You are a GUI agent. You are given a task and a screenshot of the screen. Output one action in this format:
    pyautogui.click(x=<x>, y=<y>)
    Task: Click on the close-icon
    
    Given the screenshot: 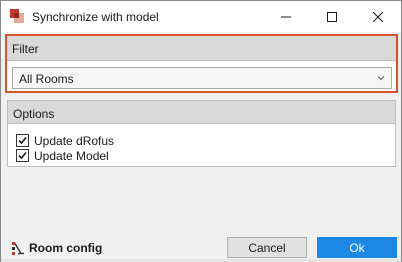 What is the action you would take?
    pyautogui.click(x=378, y=16)
    